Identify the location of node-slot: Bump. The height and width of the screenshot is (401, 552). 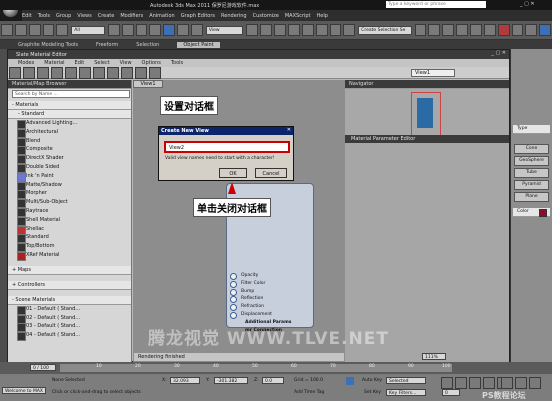
(270, 292).